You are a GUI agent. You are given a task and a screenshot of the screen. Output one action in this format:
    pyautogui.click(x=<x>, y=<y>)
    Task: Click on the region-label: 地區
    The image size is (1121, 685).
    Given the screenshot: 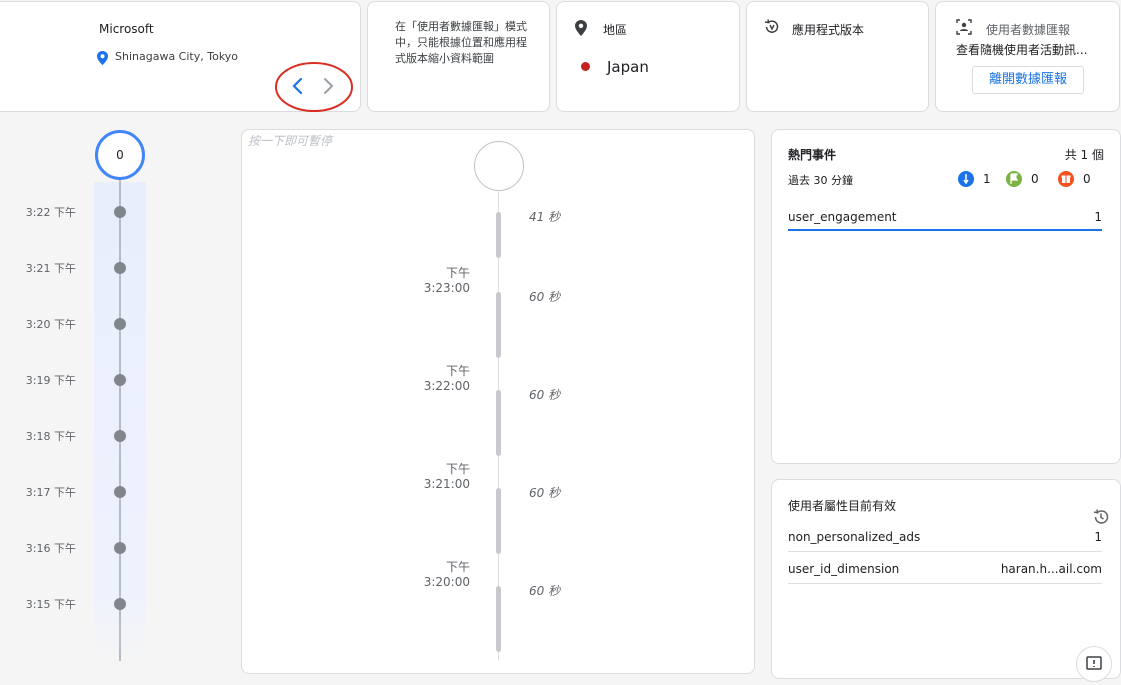 What is the action you would take?
    pyautogui.click(x=615, y=30)
    